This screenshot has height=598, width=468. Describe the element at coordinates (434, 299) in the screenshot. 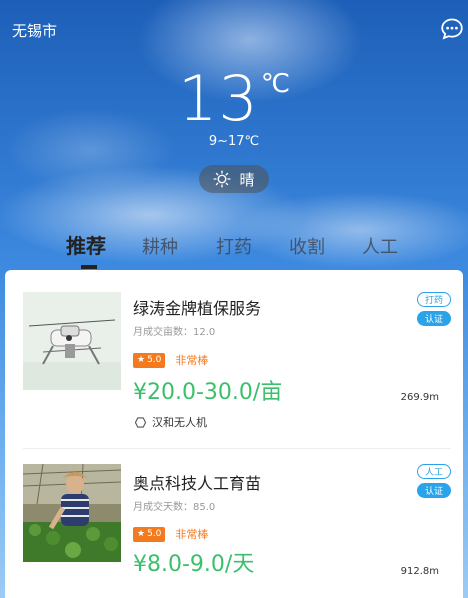

I see `category-tag: 打药` at that location.